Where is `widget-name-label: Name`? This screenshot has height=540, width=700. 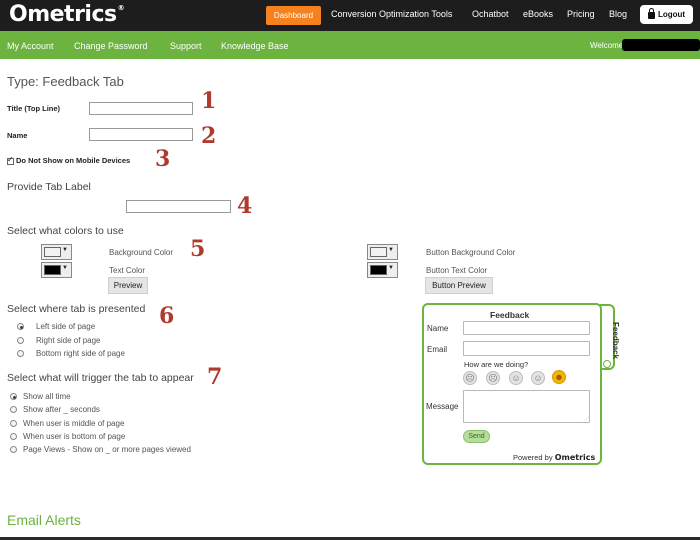 widget-name-label: Name is located at coordinates (438, 328).